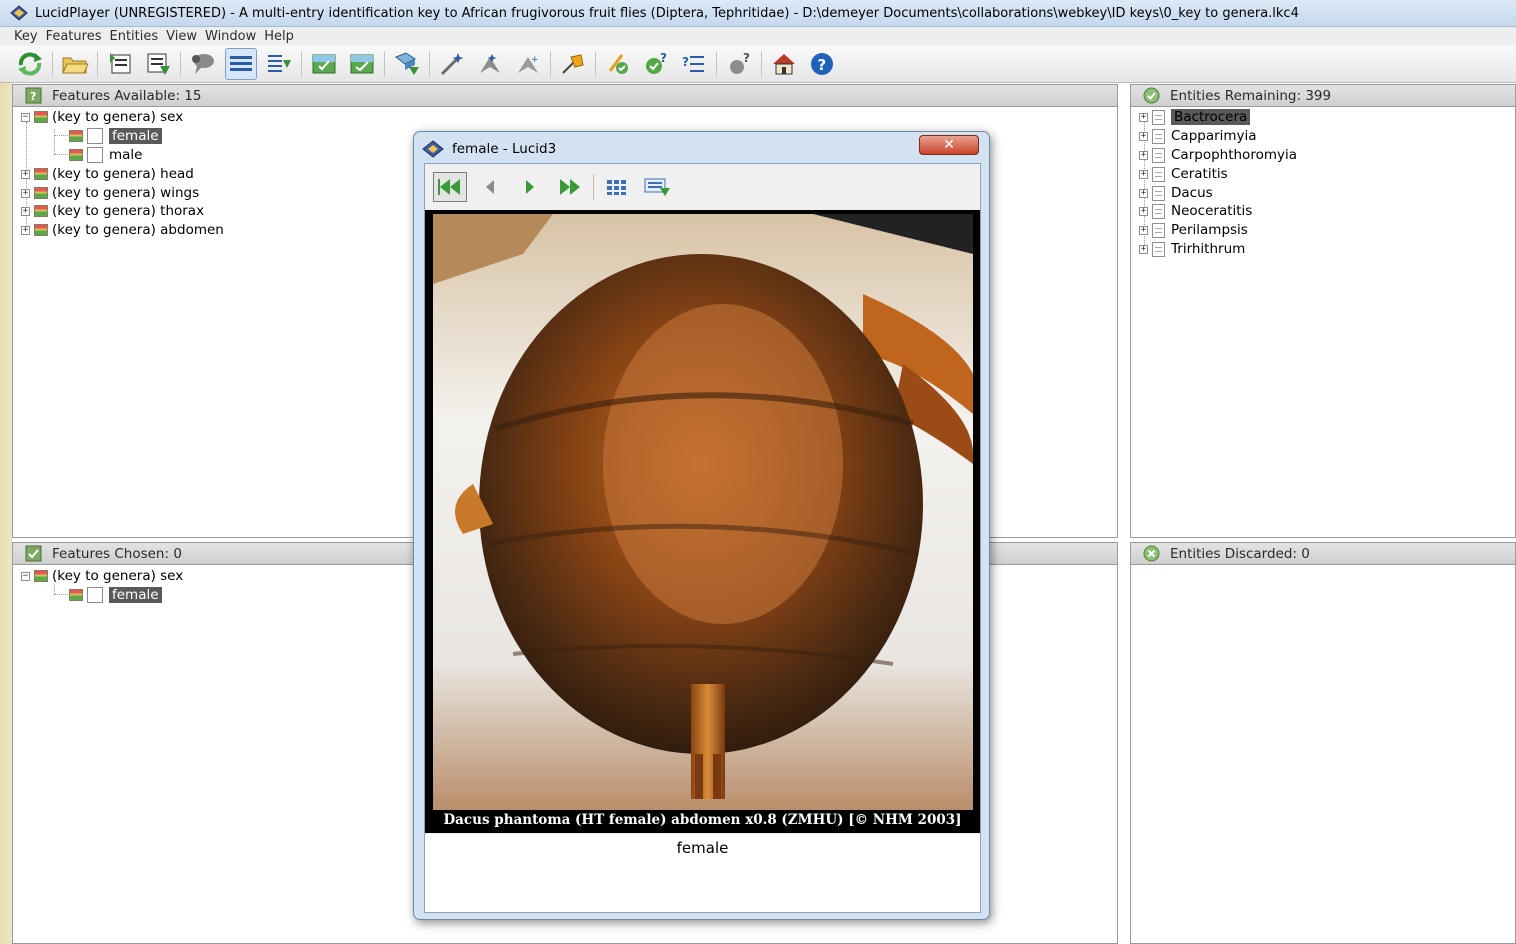 The height and width of the screenshot is (944, 1516). I want to click on feature-row-head: + (key to genera) head, so click(107, 174).